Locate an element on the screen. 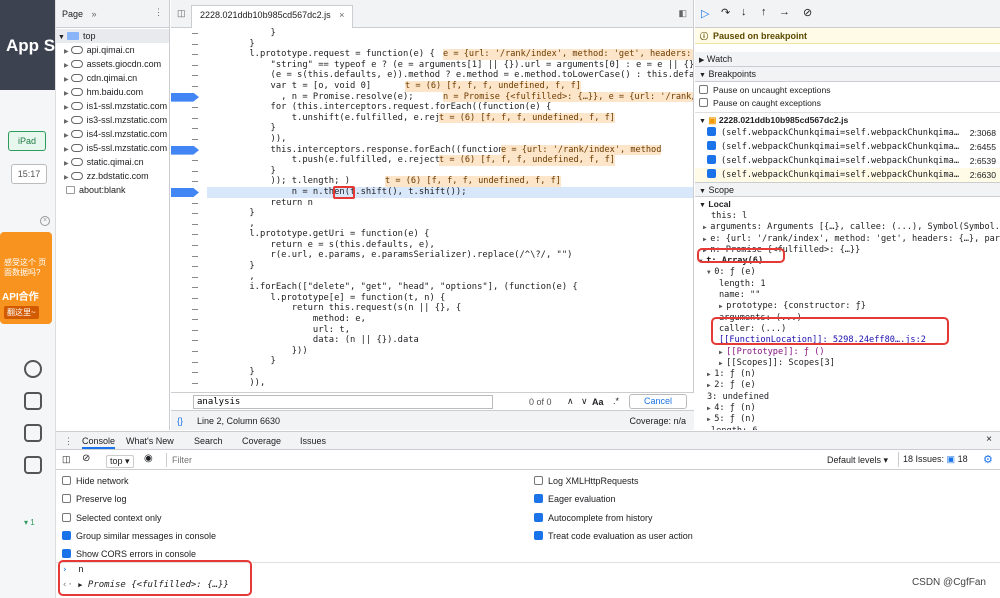  search-input is located at coordinates (343, 402).